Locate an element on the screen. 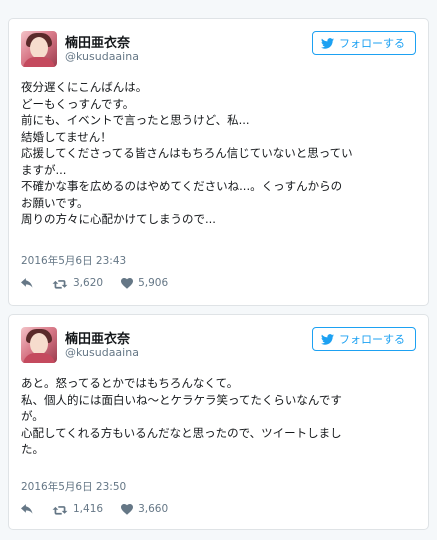  tweet-text-line: 結婚してません！ is located at coordinates (66, 136).